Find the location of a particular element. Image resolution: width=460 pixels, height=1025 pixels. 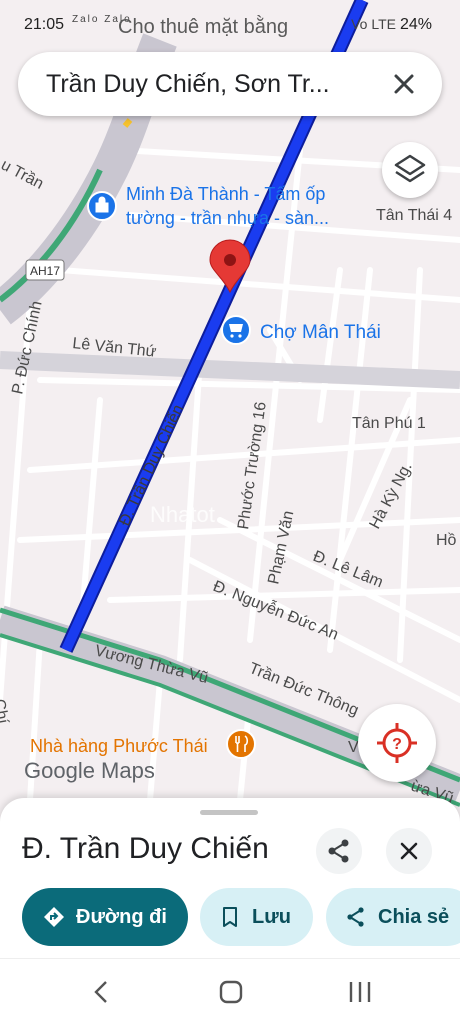

status-time: 21:05 is located at coordinates (44, 24).